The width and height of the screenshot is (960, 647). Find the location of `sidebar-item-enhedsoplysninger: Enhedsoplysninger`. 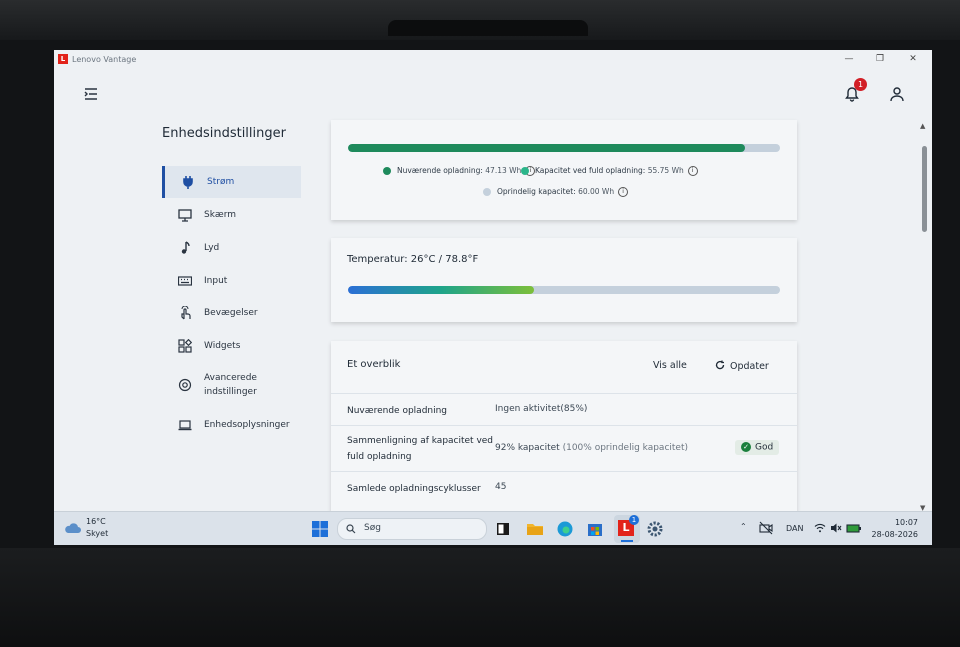

sidebar-item-enhedsoplysninger: Enhedsoplysninger is located at coordinates (230, 425).